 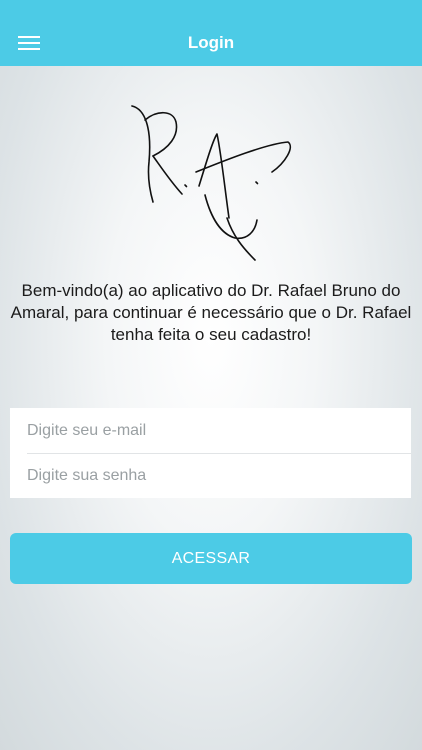 I want to click on top-bar: Login, so click(x=211, y=33).